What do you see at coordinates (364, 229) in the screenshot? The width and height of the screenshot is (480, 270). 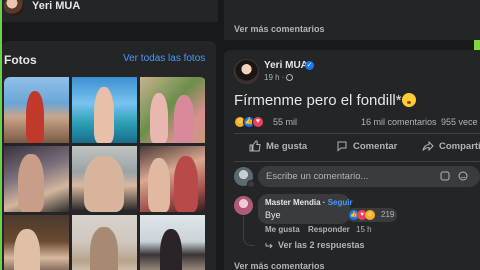 I see `comment-time: 15 h` at bounding box center [364, 229].